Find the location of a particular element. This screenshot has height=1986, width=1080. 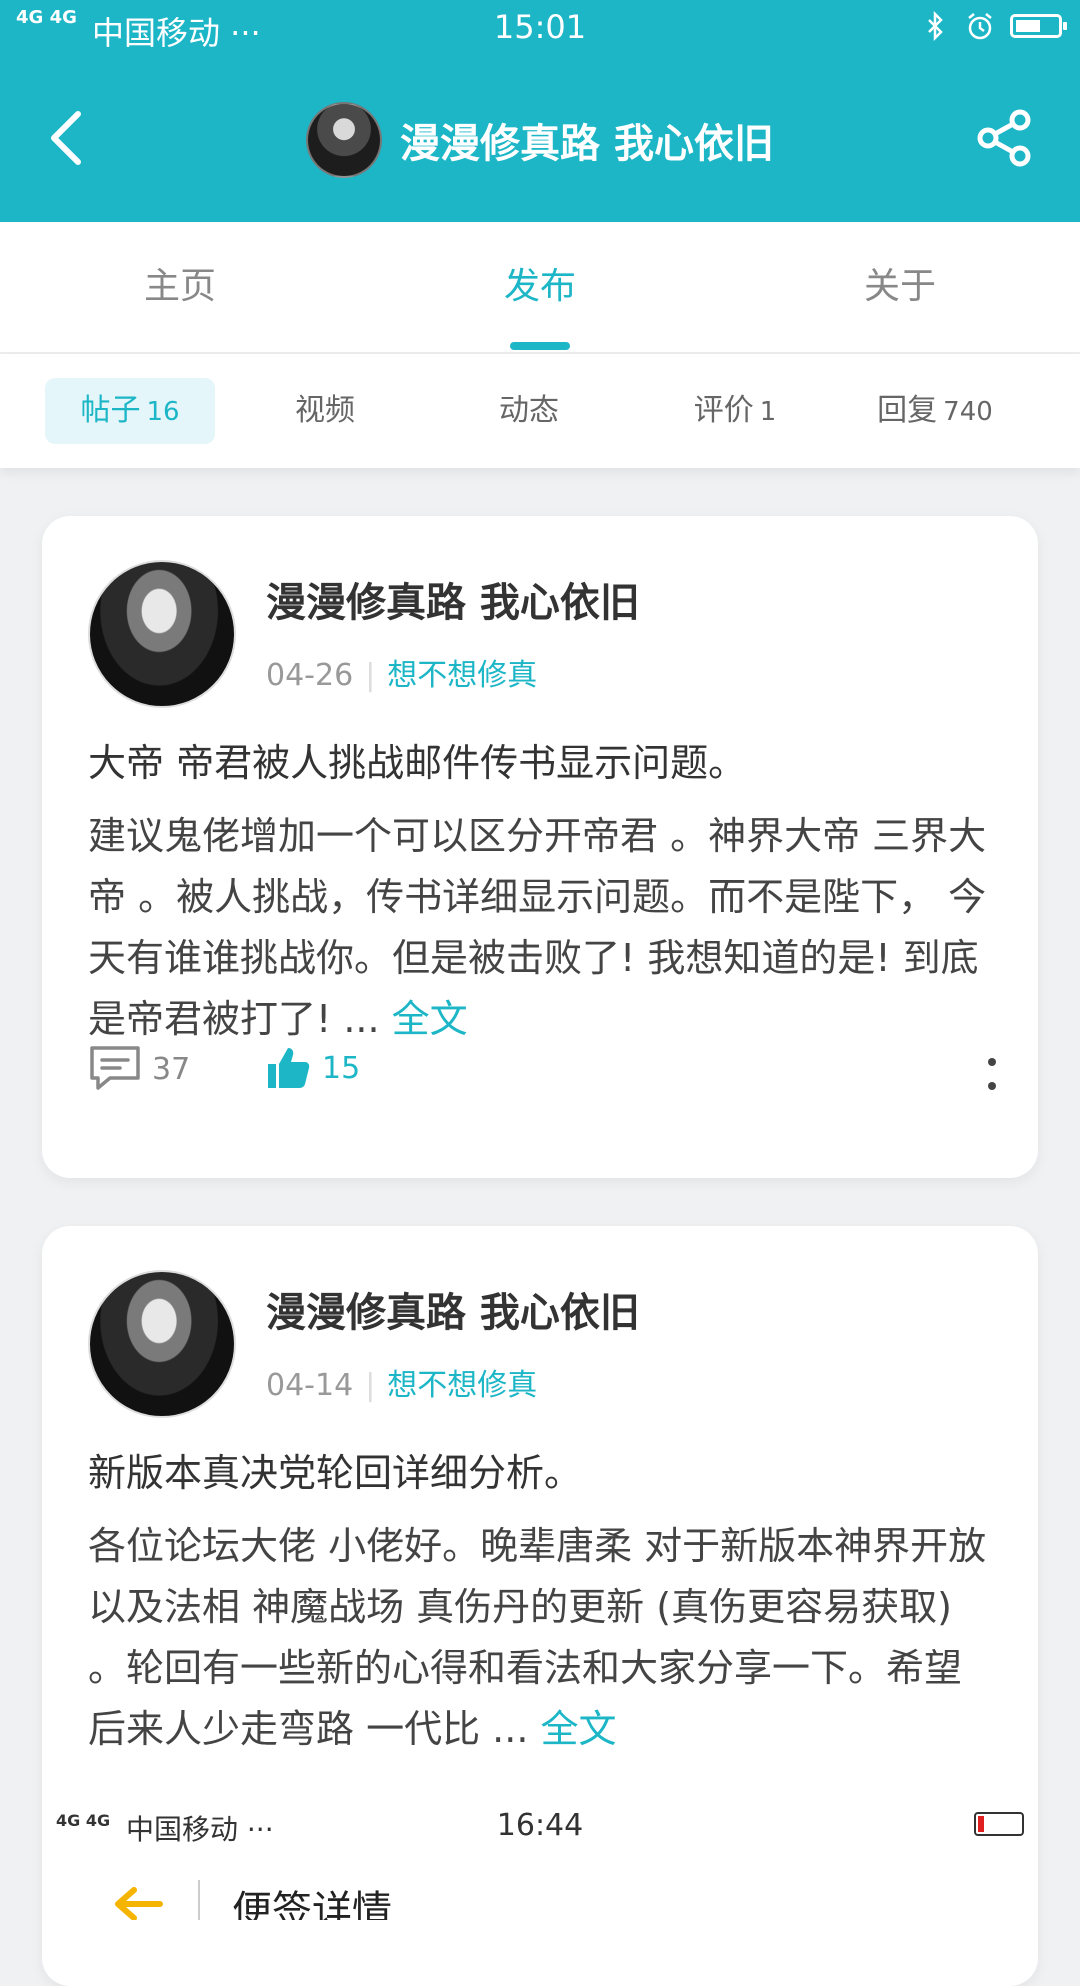

post-meta: 04-14 | 想不想修真 is located at coordinates (401, 1382).